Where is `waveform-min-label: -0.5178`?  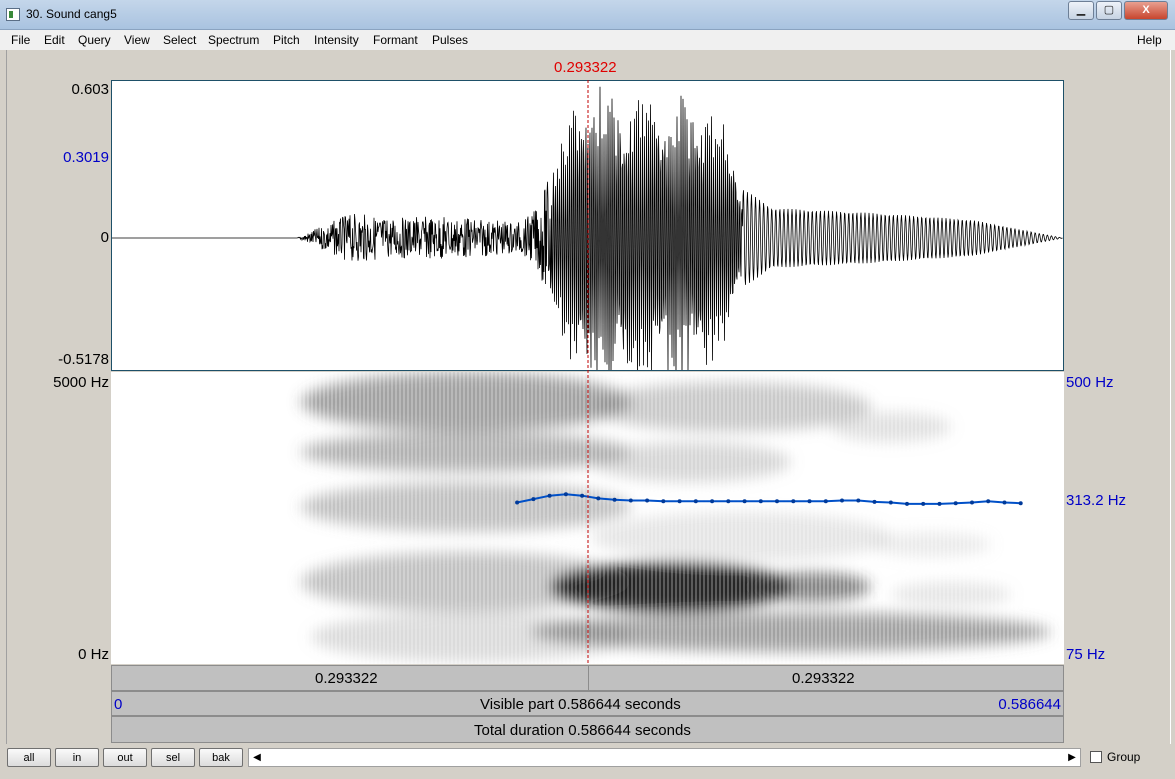 waveform-min-label: -0.5178 is located at coordinates (83, 359).